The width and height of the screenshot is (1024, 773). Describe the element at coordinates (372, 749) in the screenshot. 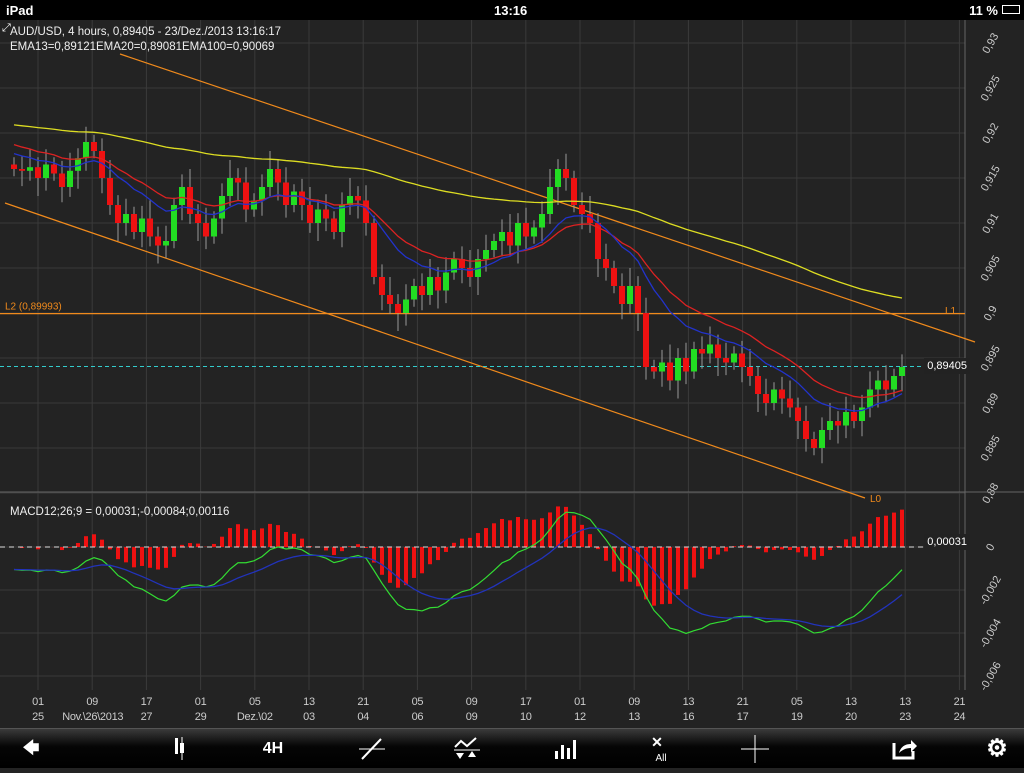

I see `trendline-icon` at that location.